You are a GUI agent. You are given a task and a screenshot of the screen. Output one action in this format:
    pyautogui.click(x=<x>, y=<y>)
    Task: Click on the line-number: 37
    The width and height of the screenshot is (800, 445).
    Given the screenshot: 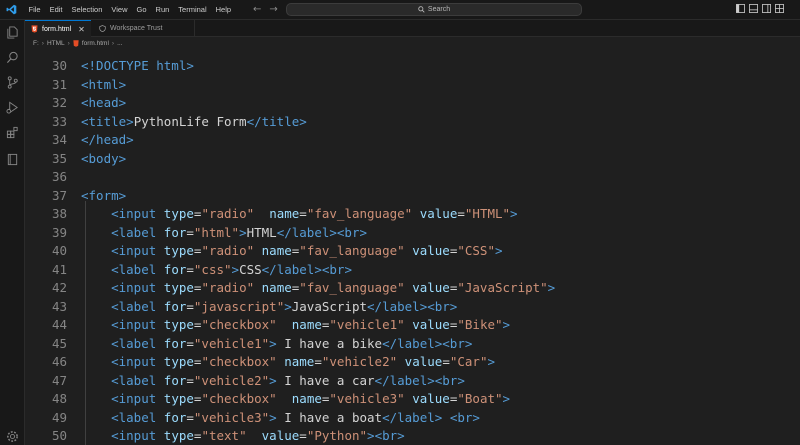 What is the action you would take?
    pyautogui.click(x=59, y=195)
    